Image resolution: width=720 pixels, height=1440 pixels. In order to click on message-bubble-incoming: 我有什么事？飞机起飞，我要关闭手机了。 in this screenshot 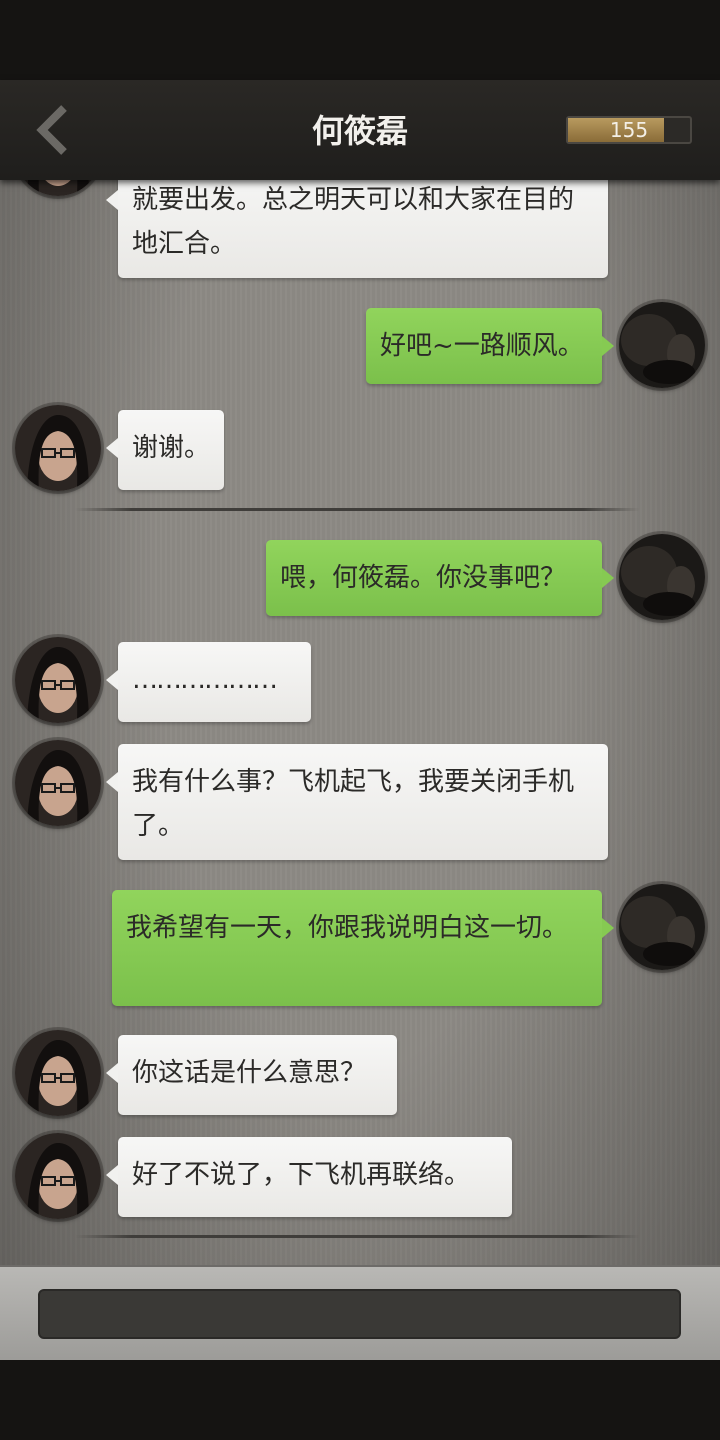, I will do `click(357, 802)`.